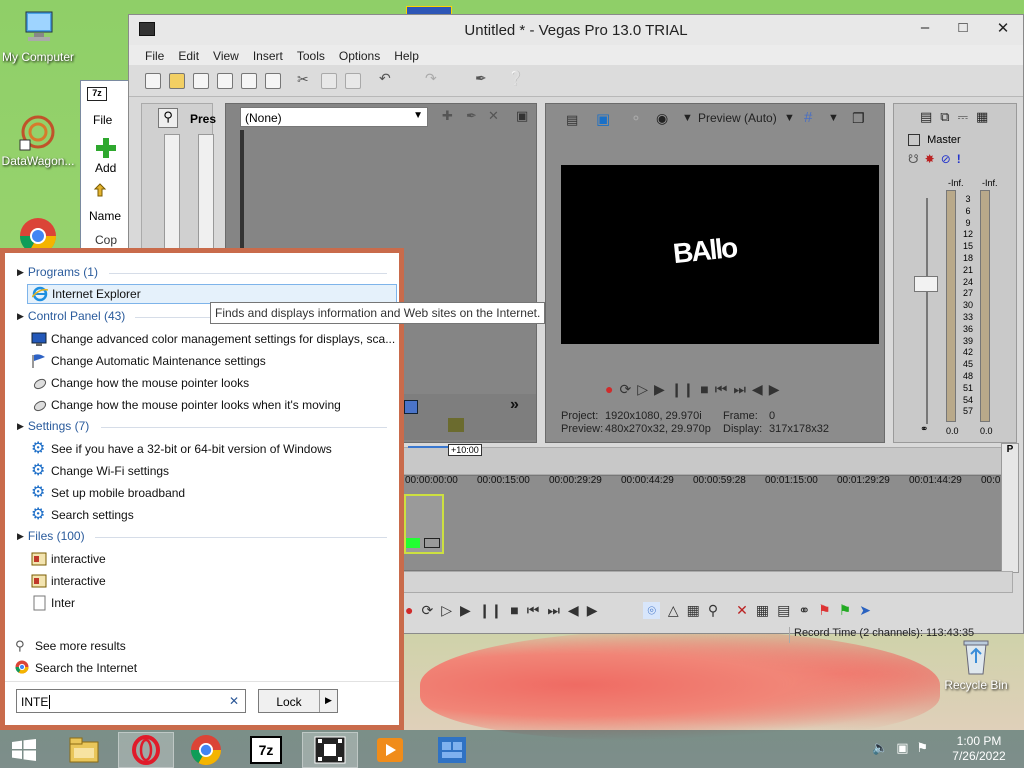 The height and width of the screenshot is (768, 1024). I want to click on preview-quality: Preview (Auto), so click(737, 118).